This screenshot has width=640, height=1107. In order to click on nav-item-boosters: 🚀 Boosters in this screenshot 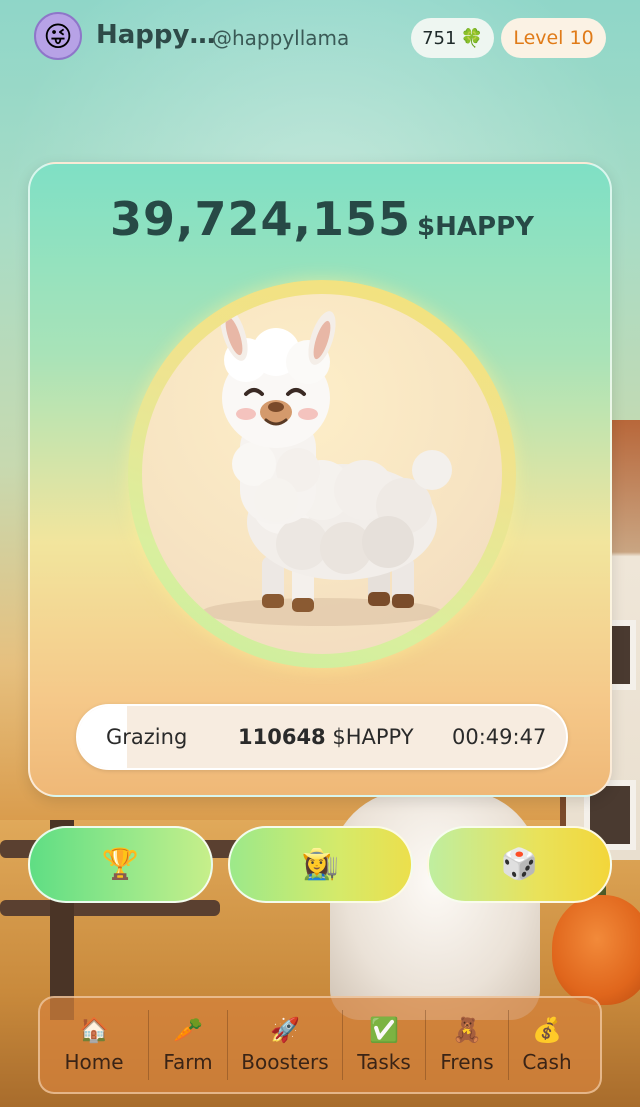, I will do `click(285, 1045)`.